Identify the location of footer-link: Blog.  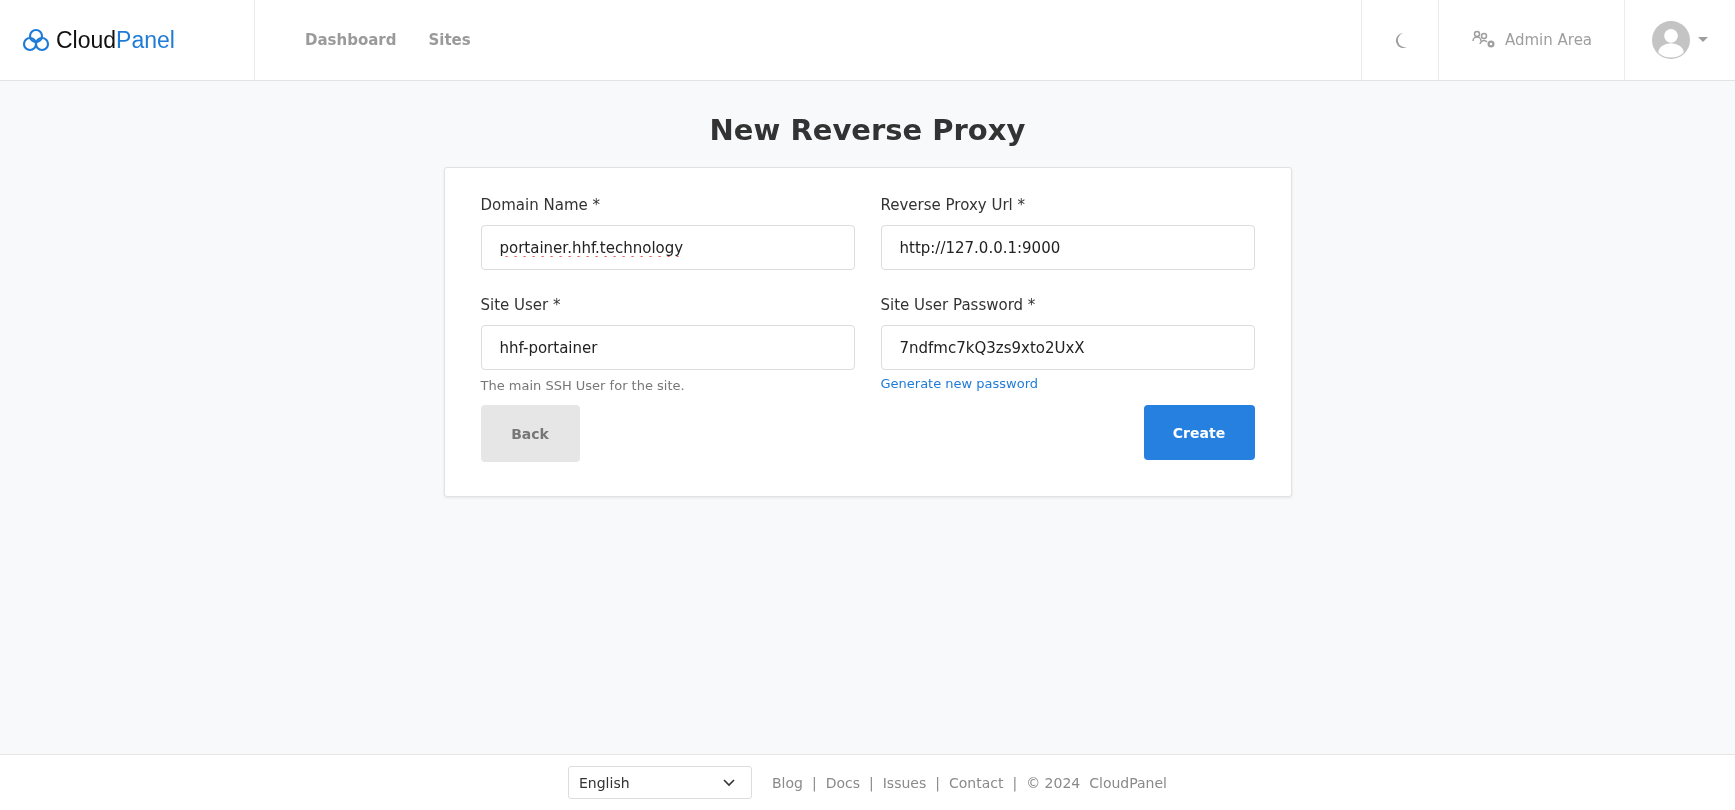
(787, 782).